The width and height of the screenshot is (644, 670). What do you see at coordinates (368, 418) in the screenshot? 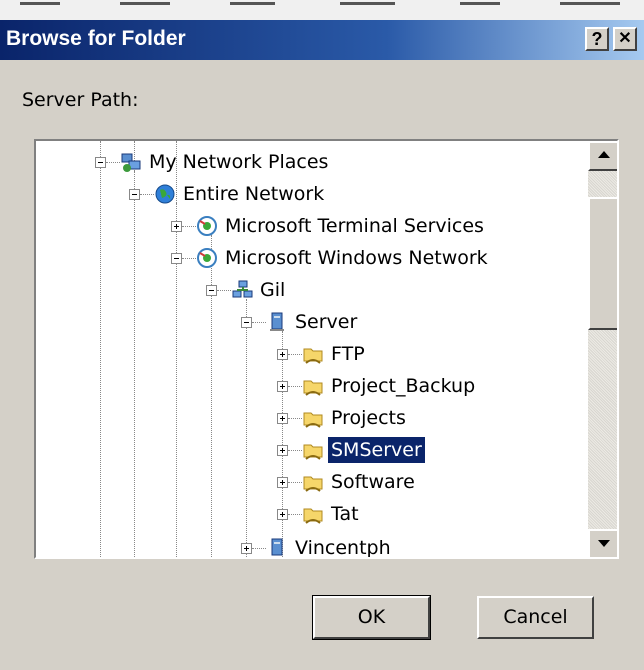
I see `tree-item-projects: Projects` at bounding box center [368, 418].